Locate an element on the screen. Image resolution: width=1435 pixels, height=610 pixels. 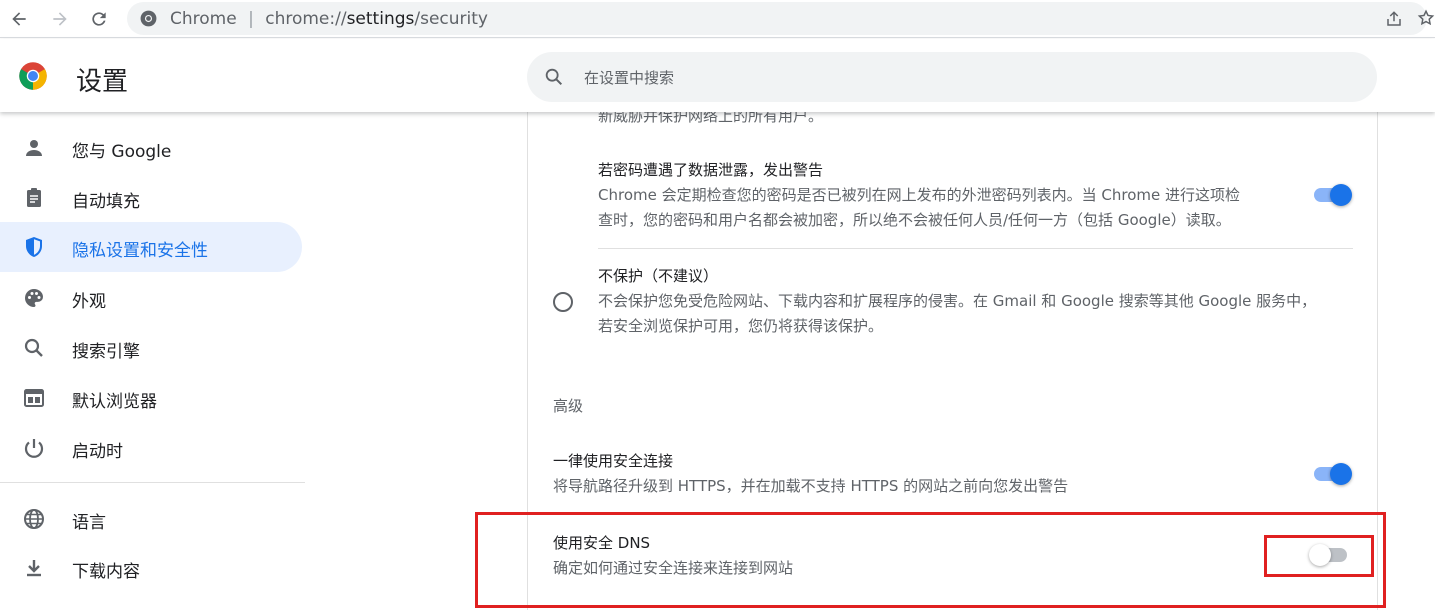
sidebar-item-appearance: 外观 is located at coordinates (151, 298).